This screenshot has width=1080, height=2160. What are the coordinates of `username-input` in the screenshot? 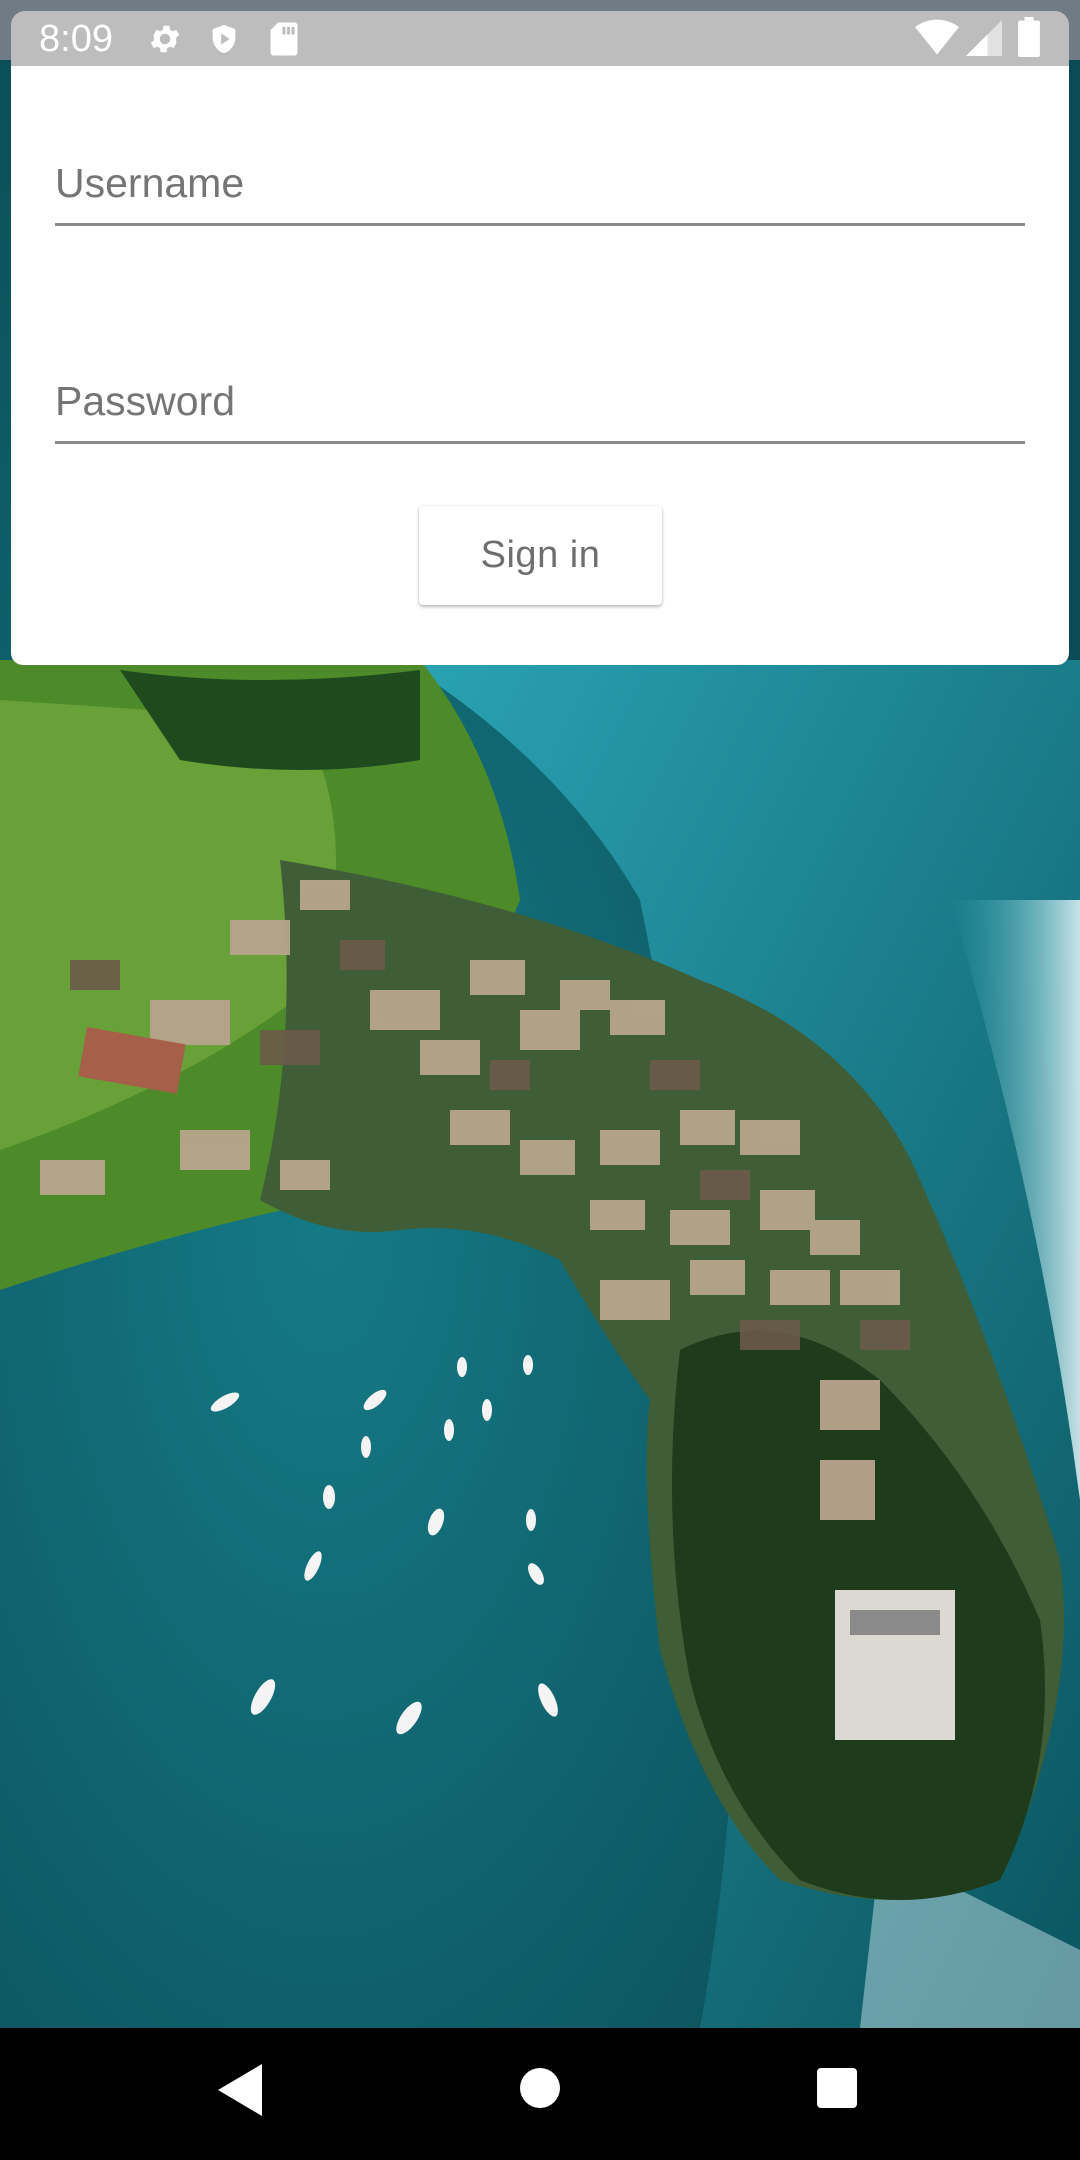 It's located at (540, 181).